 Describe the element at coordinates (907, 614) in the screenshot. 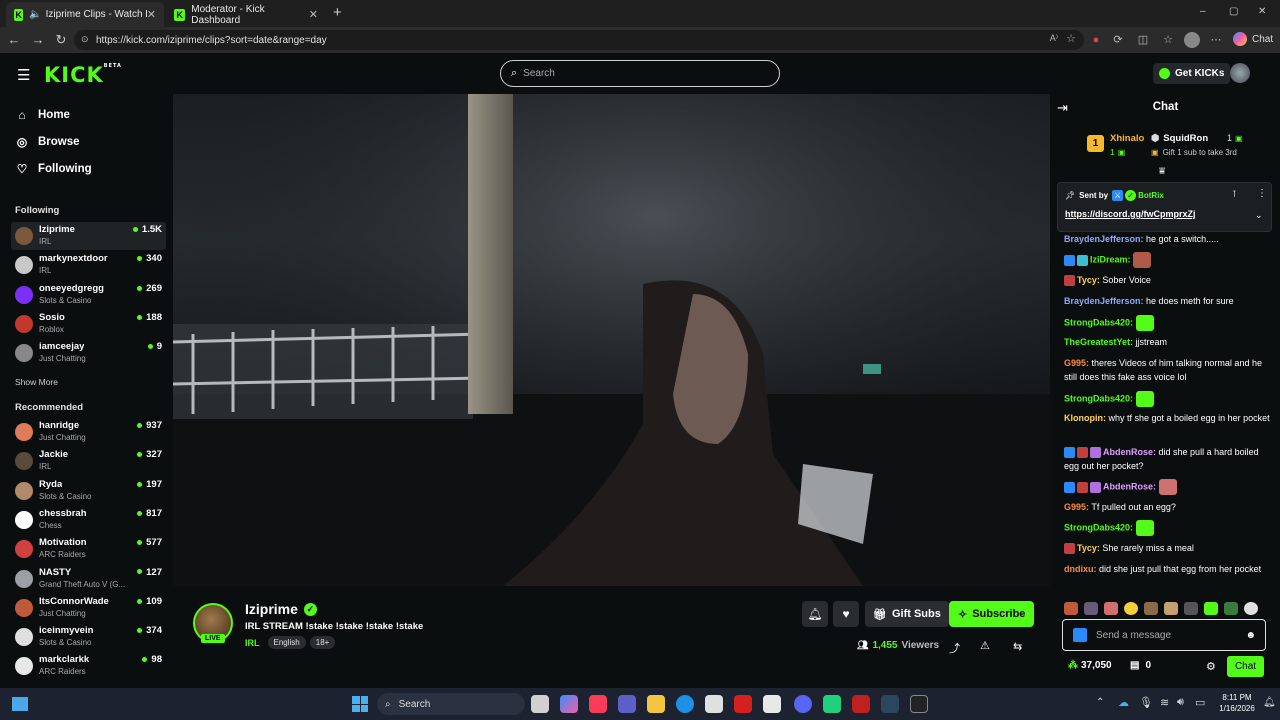

I see `gift-subs-button: 🎁︎ Gift Subs` at that location.